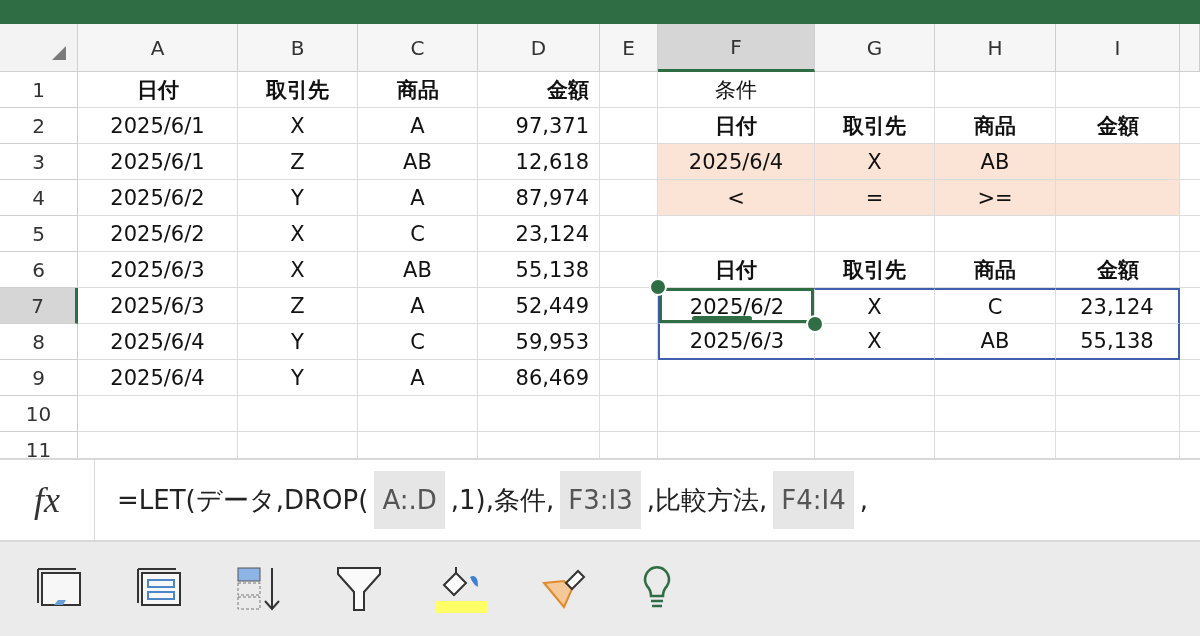  Describe the element at coordinates (298, 48) in the screenshot. I see `column-header: B` at that location.